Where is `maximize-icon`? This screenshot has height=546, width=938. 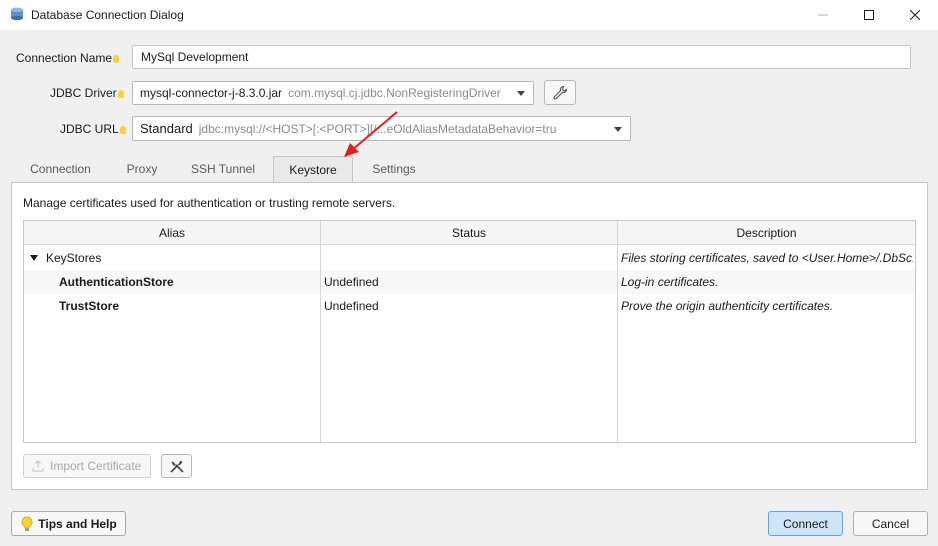 maximize-icon is located at coordinates (869, 15).